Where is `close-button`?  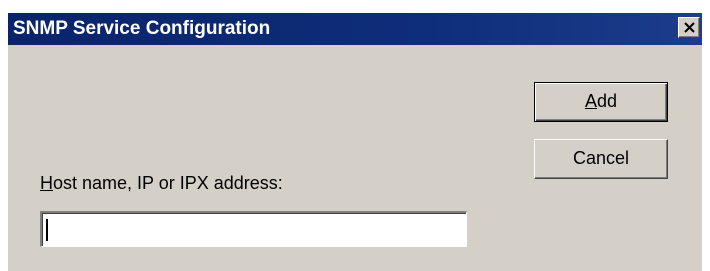
close-button is located at coordinates (689, 27).